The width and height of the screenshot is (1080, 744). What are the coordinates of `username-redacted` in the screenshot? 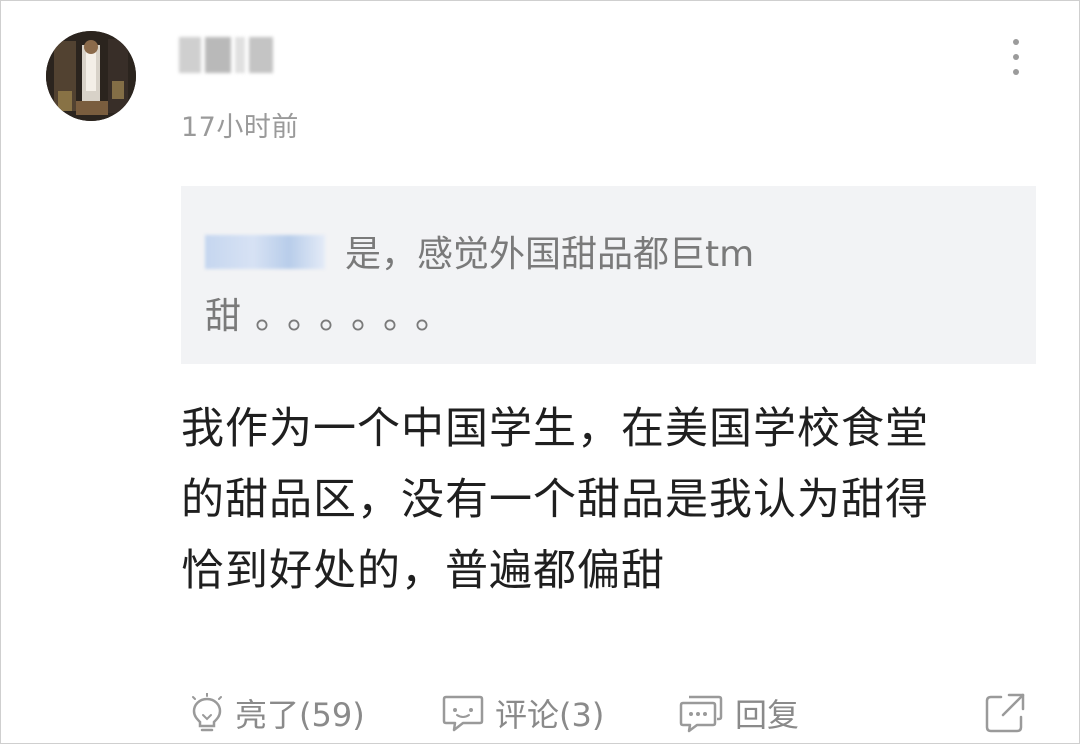 It's located at (229, 55).